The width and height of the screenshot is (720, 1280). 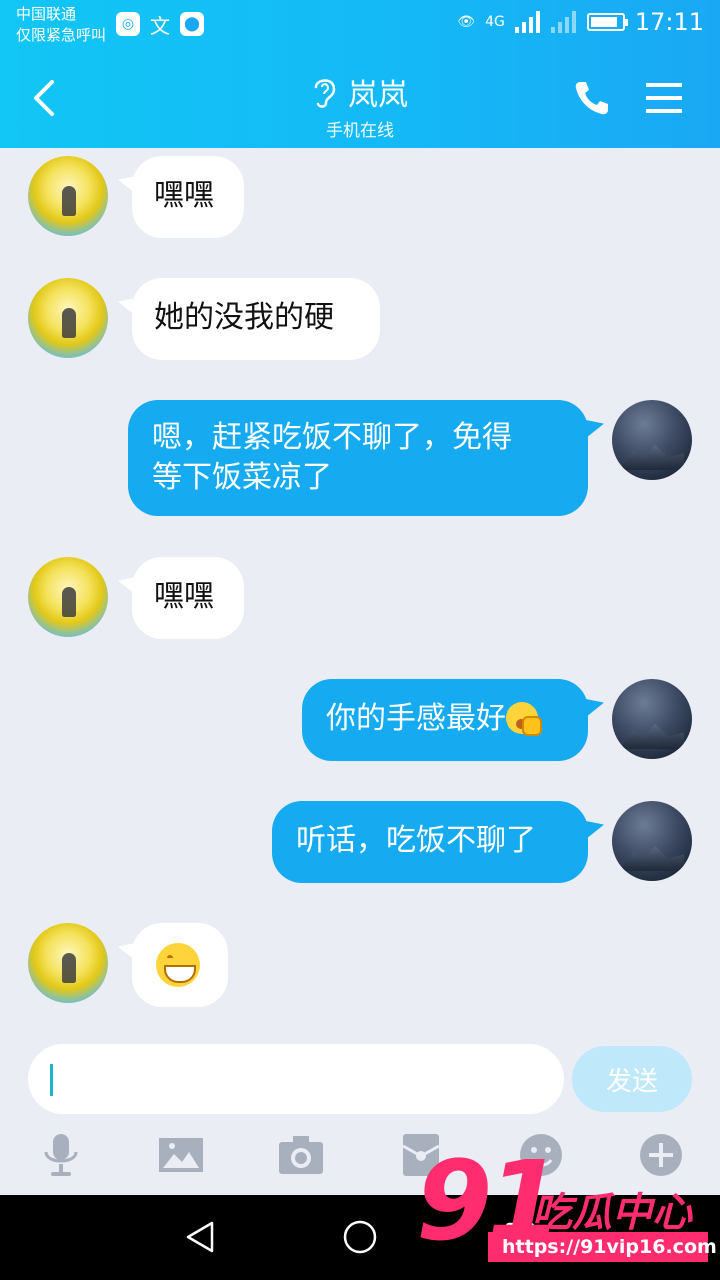 What do you see at coordinates (495, 22) in the screenshot?
I see `network-type: 4G` at bounding box center [495, 22].